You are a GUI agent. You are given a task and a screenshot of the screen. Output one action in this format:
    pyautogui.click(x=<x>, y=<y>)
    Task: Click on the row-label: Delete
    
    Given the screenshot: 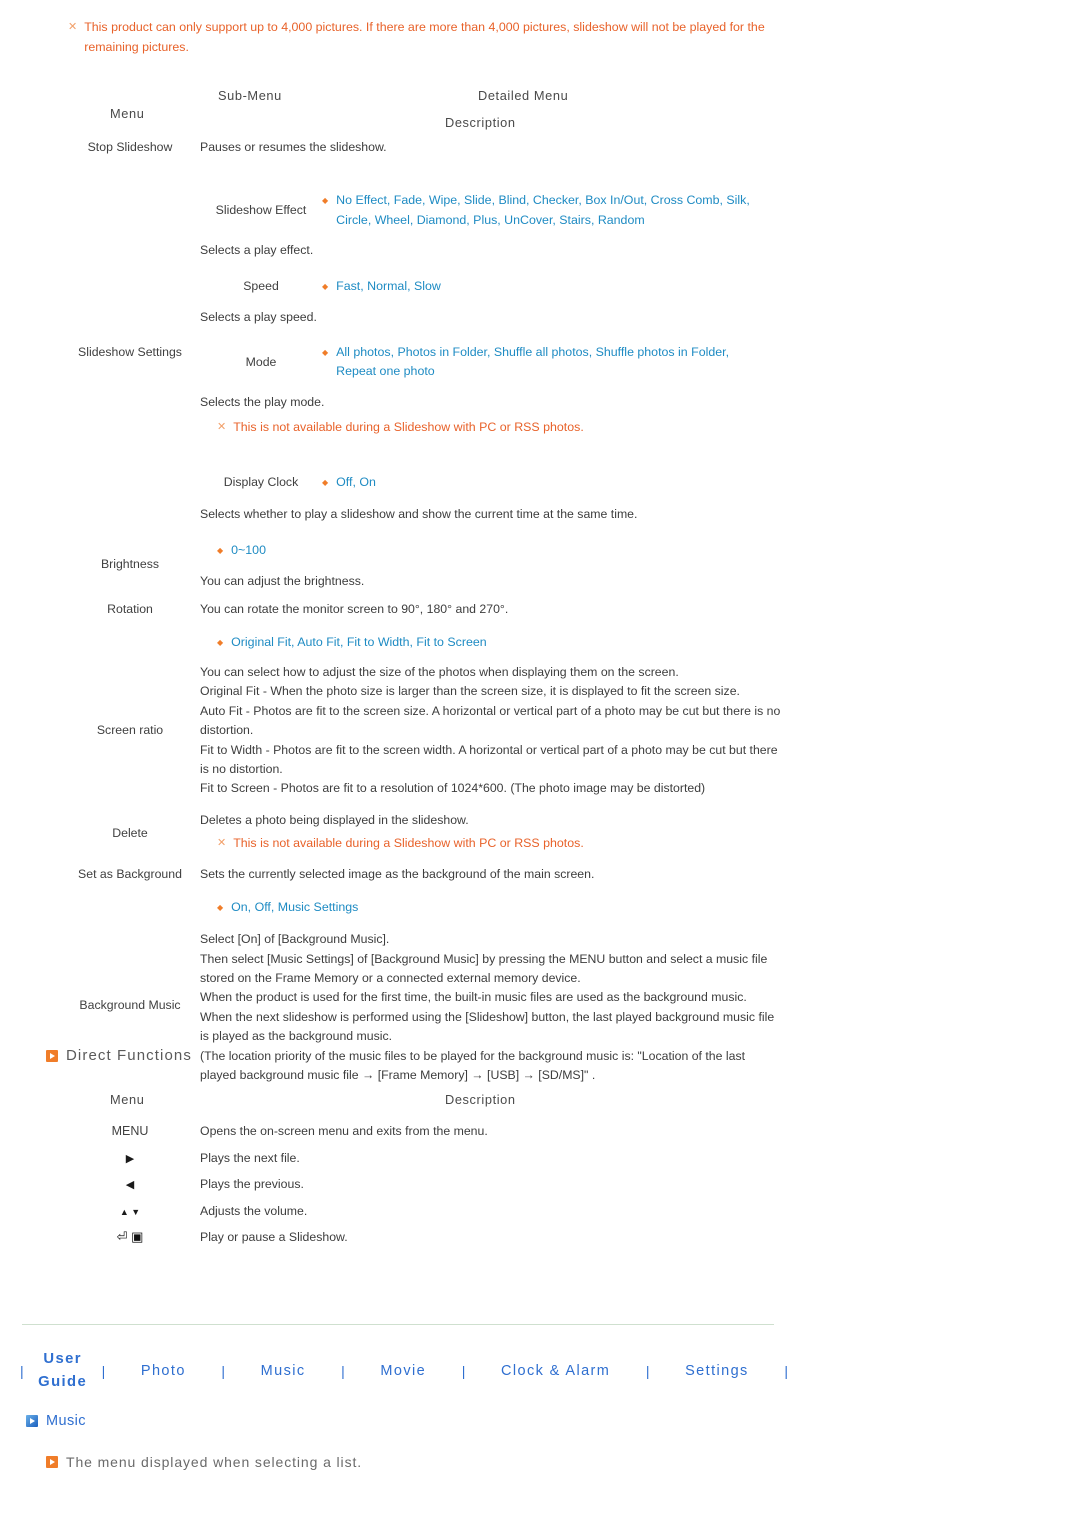 What is the action you would take?
    pyautogui.click(x=130, y=832)
    